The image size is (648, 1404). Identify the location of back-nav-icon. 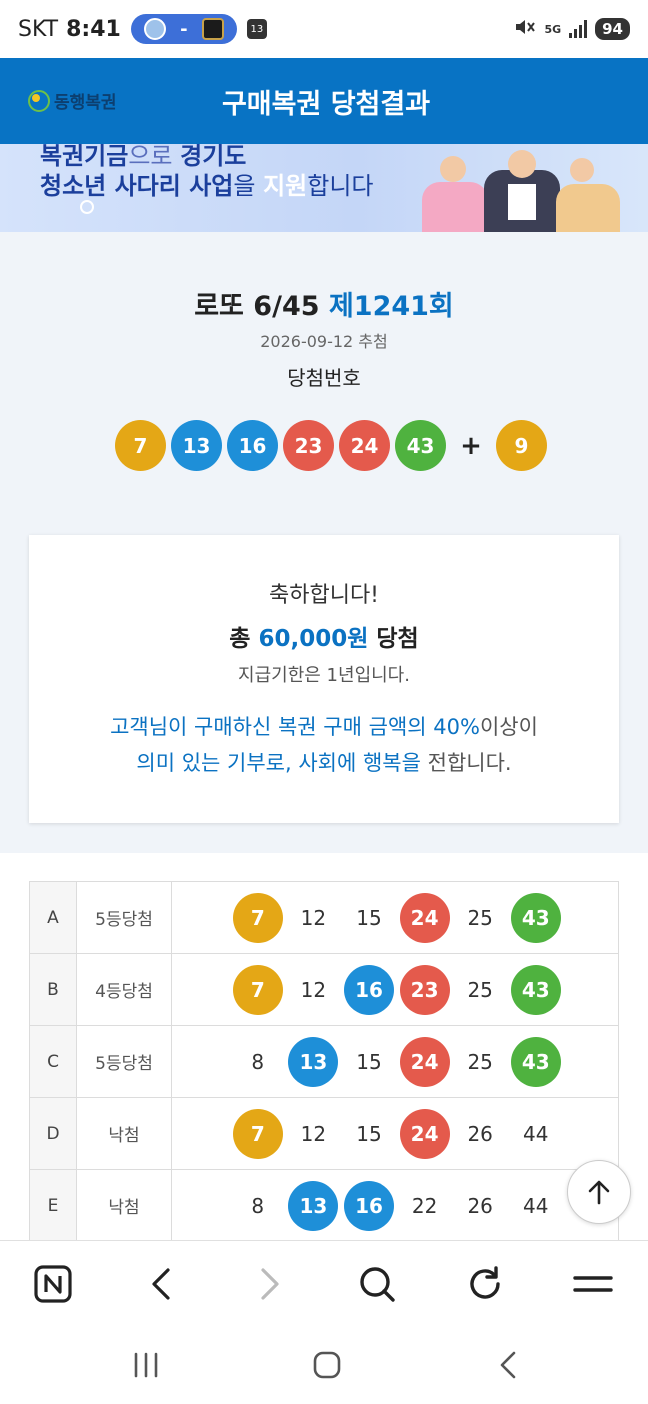
(508, 1365).